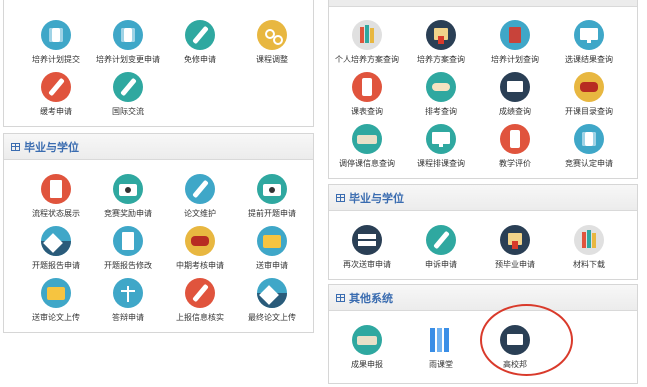 The image size is (647, 387). I want to click on app-item-label: 中期考核申请, so click(200, 265).